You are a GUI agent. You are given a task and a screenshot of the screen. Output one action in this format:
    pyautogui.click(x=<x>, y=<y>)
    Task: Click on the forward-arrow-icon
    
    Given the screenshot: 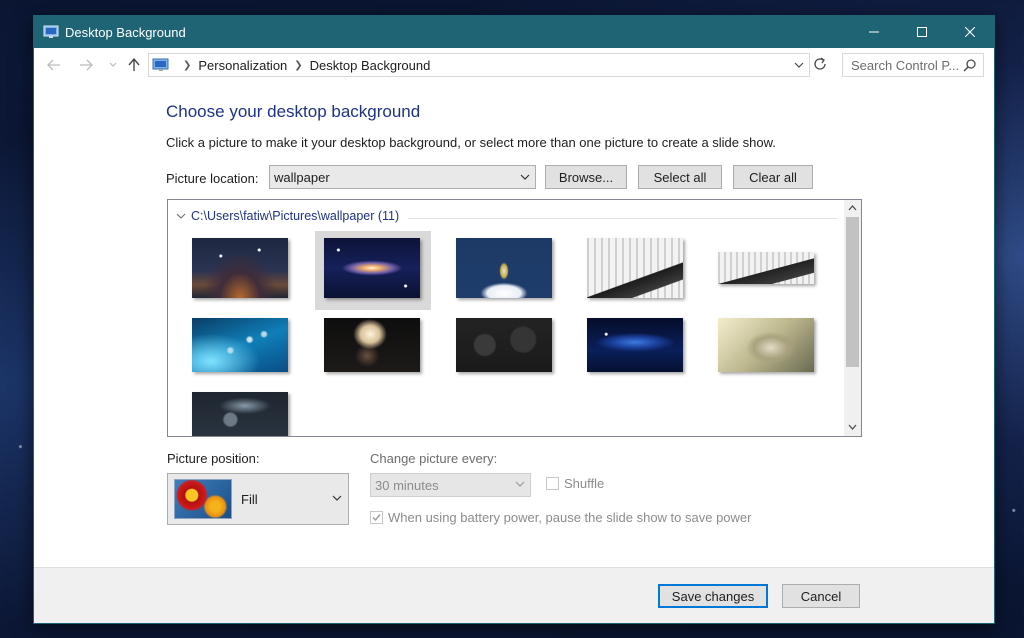 What is the action you would take?
    pyautogui.click(x=86, y=65)
    